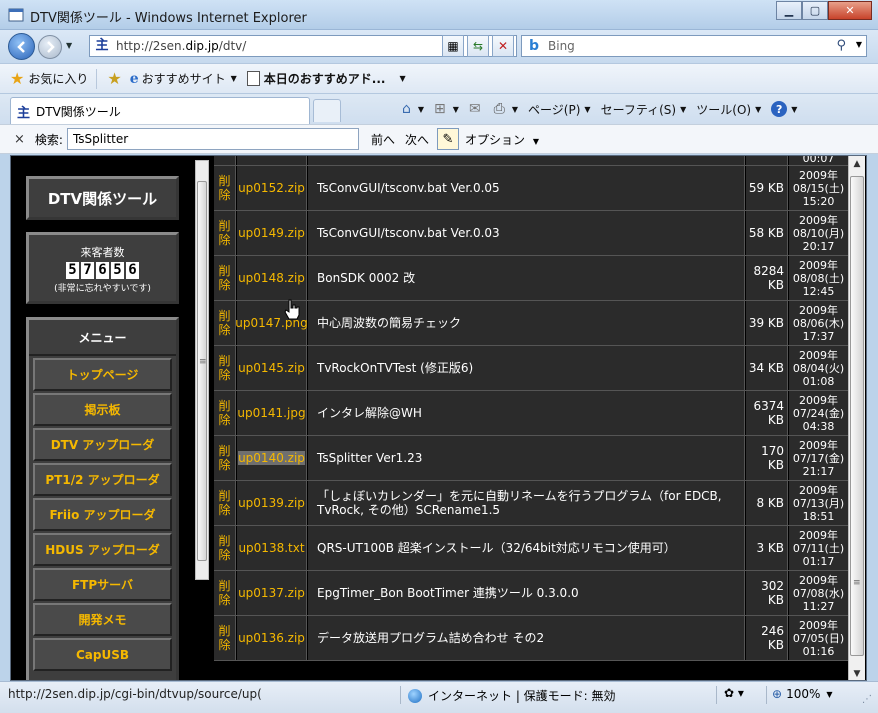 This screenshot has width=878, height=713. I want to click on sidebar-item-friio-uploader: Friio アップローダ, so click(102, 514).